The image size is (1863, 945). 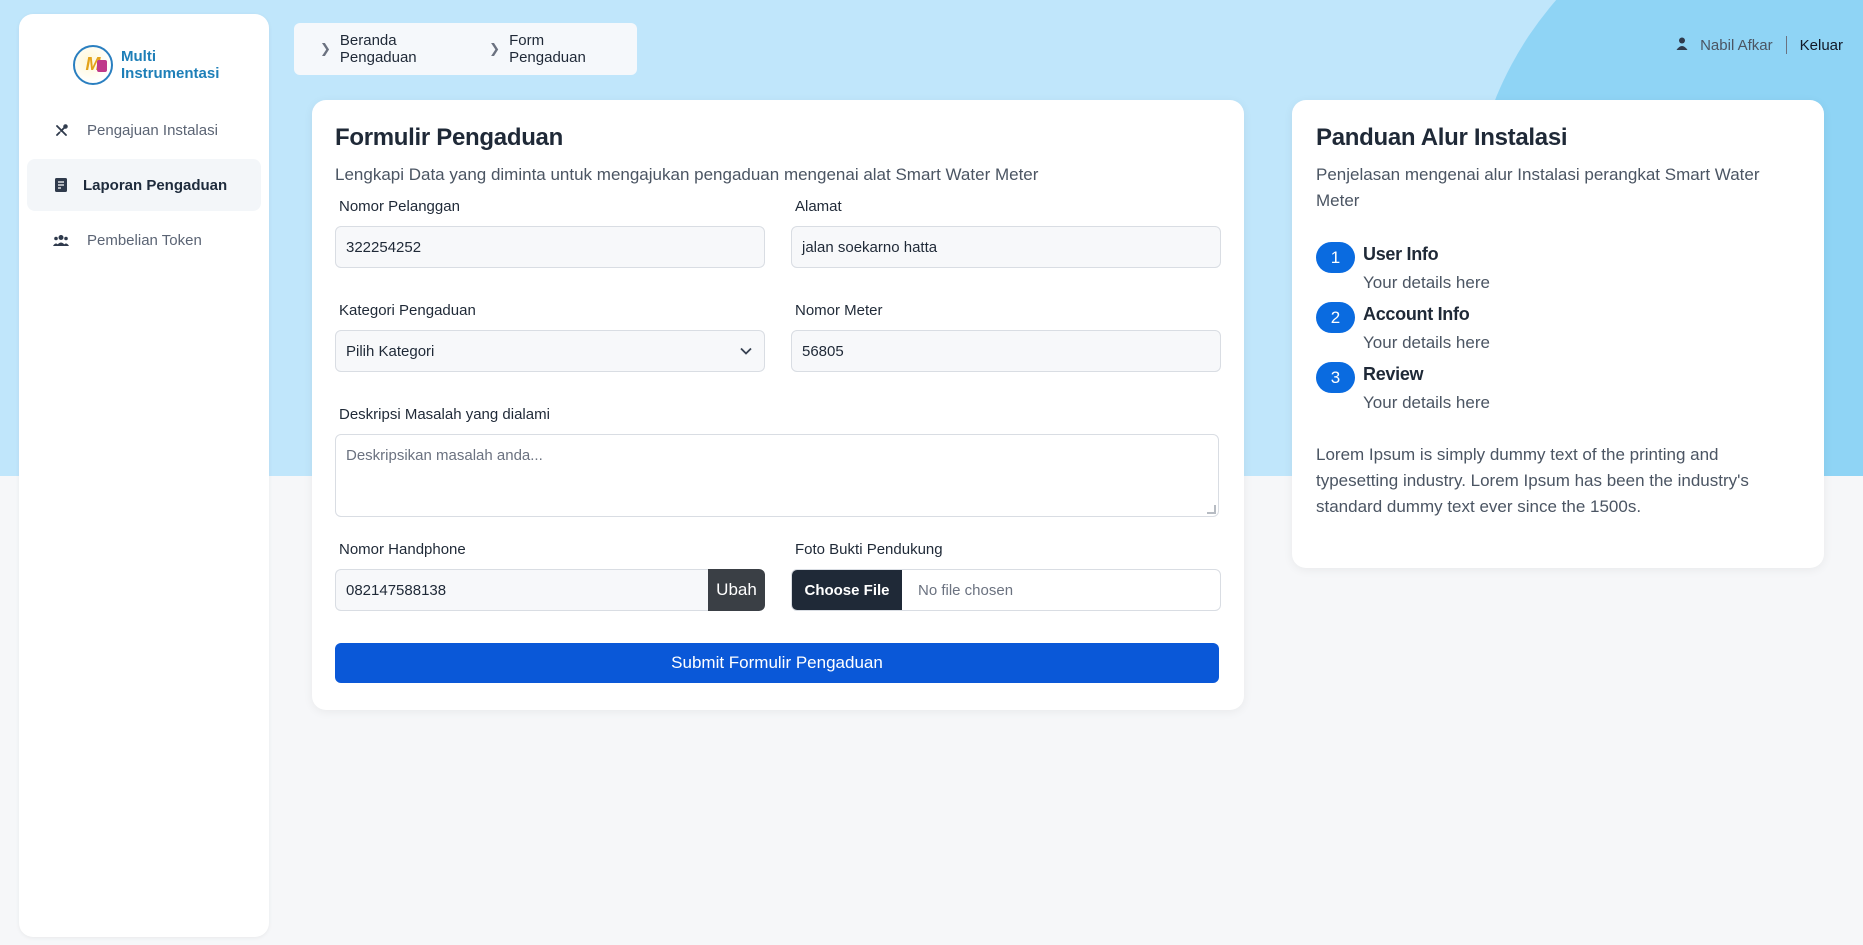 I want to click on app-logo: M Multi Instrumentasi, so click(x=144, y=53).